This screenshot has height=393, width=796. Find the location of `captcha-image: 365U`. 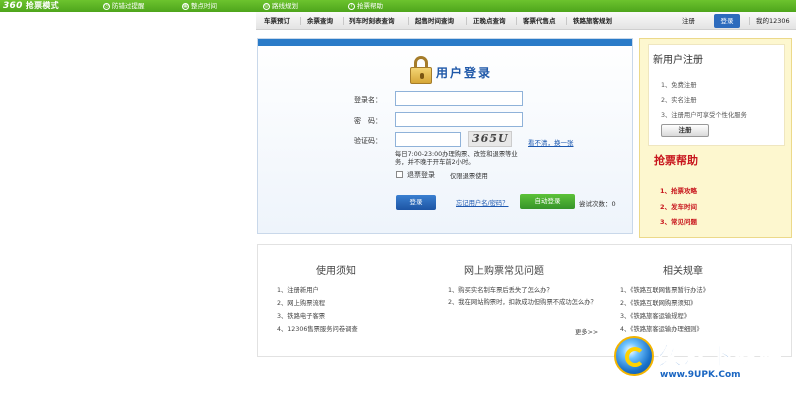

captcha-image: 365U is located at coordinates (490, 139).